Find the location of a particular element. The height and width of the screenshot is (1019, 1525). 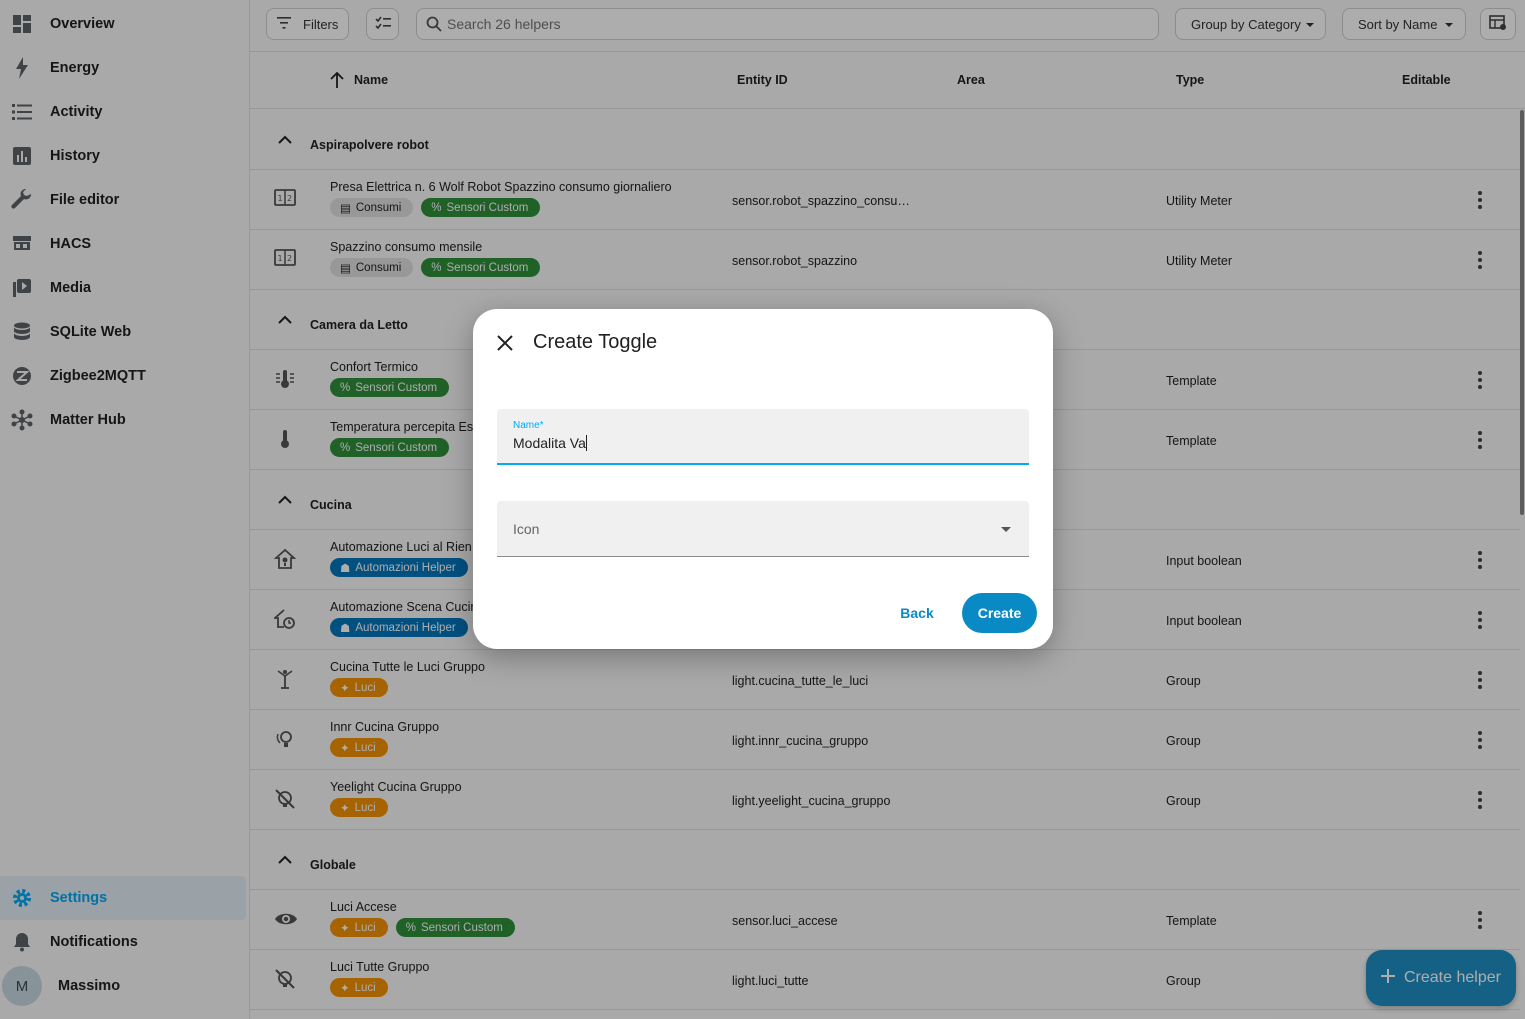

back-button: Back is located at coordinates (917, 613).